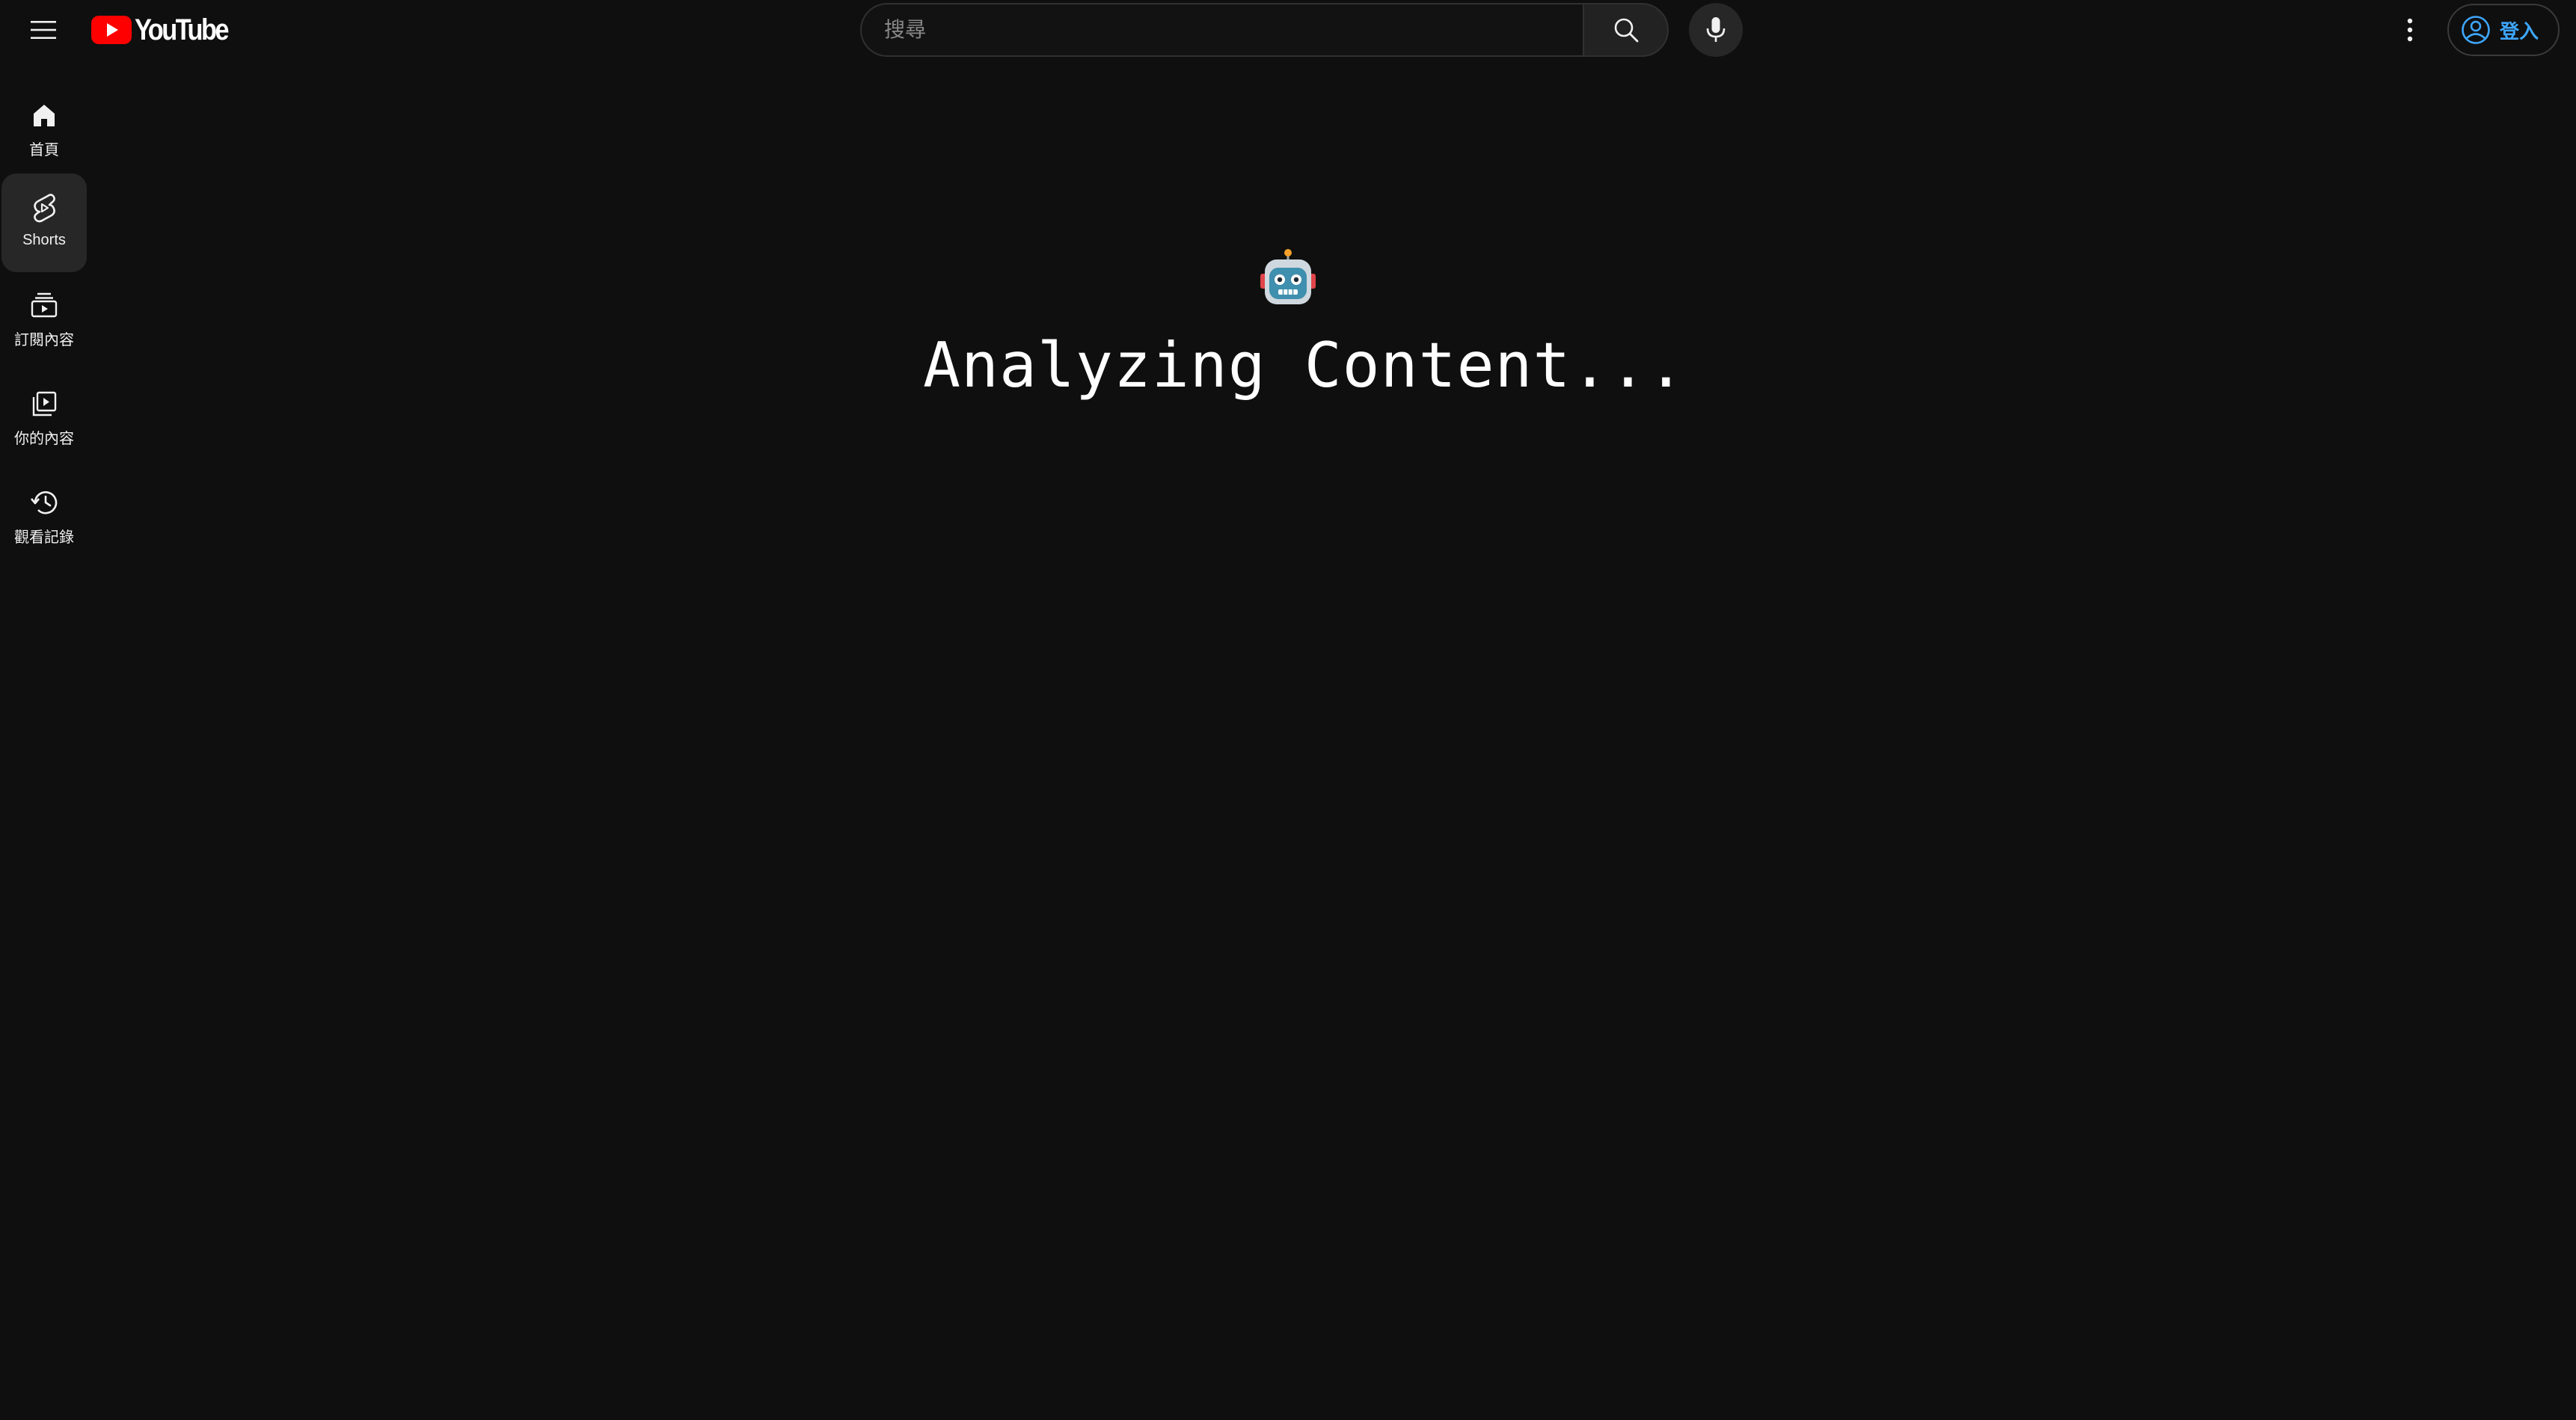 Image resolution: width=2576 pixels, height=1420 pixels. I want to click on sign-in-label: 登入, so click(2519, 31).